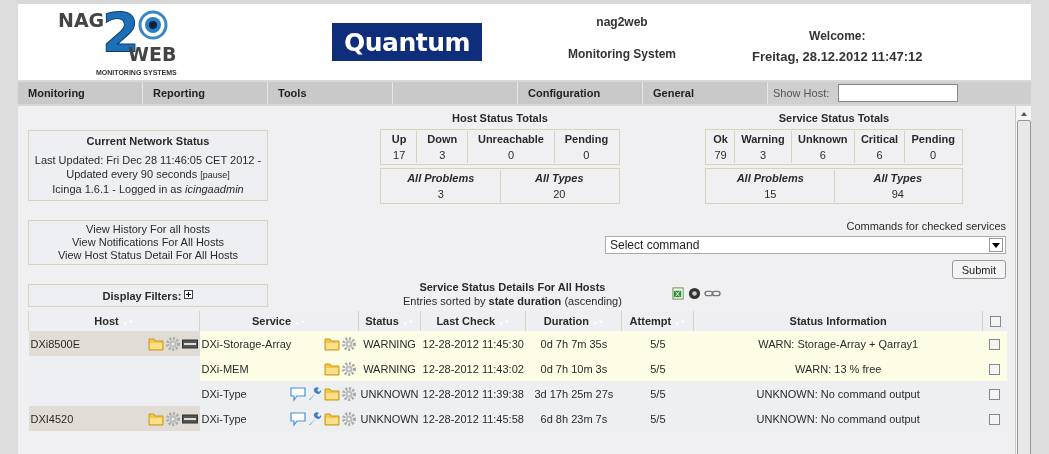 The height and width of the screenshot is (454, 1049). What do you see at coordinates (573, 368) in the screenshot?
I see `duration-cell: 0d 7h 10m 3s` at bounding box center [573, 368].